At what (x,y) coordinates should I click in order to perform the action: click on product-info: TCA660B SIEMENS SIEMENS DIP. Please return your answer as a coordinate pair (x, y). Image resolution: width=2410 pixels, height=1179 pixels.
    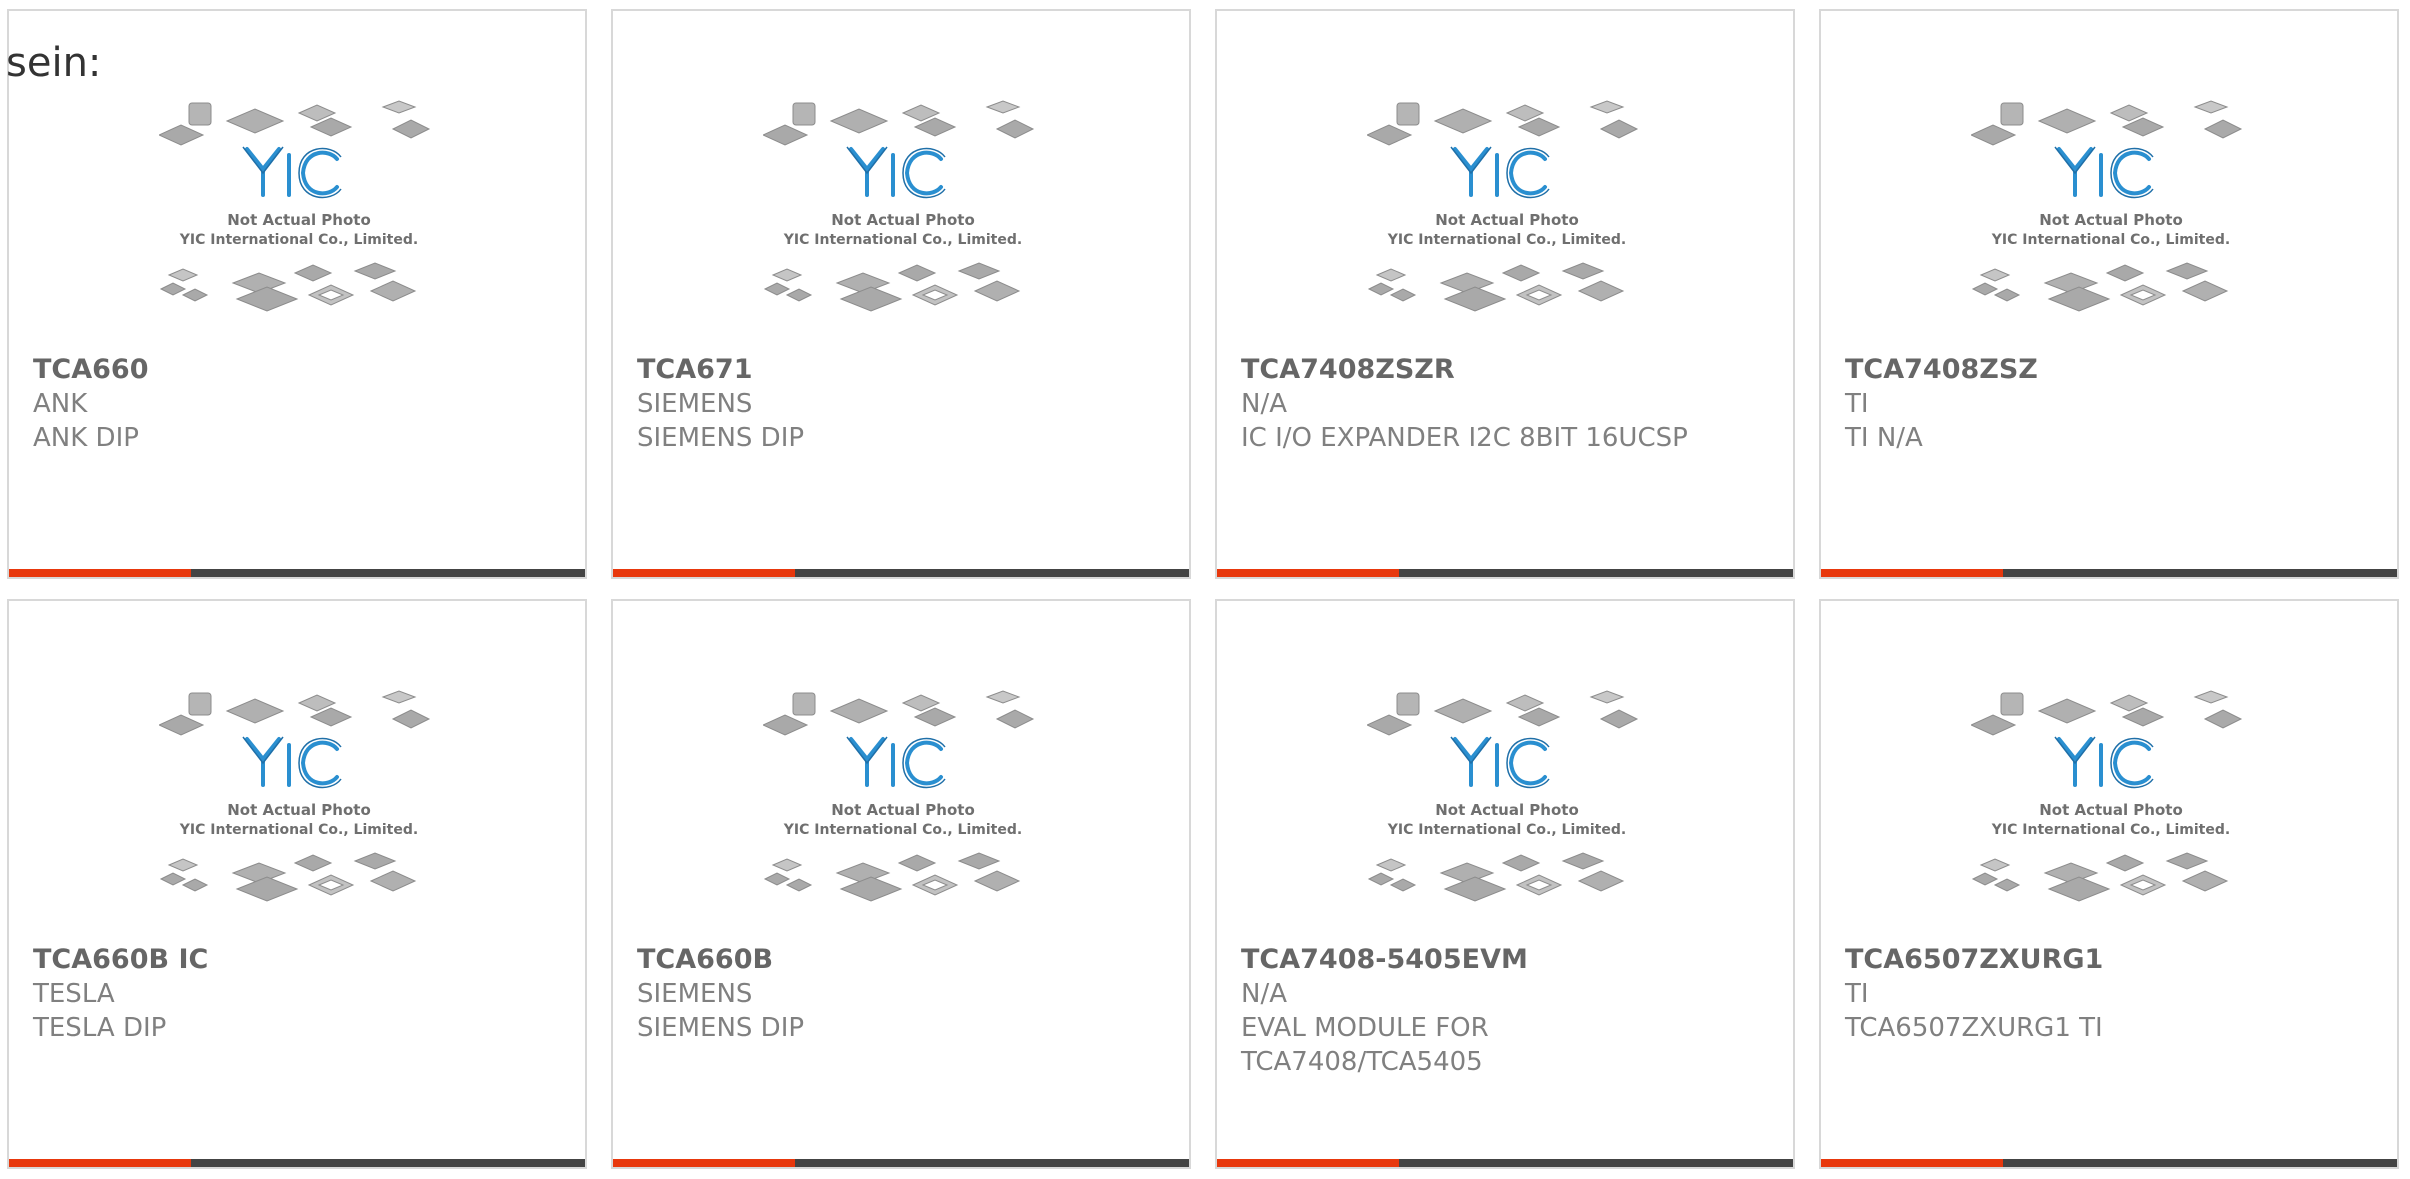
    Looking at the image, I should click on (901, 994).